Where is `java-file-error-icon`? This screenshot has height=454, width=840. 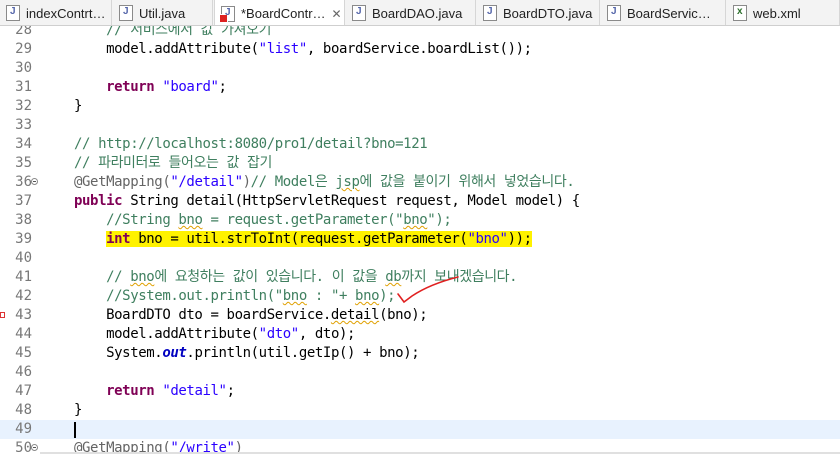 java-file-error-icon is located at coordinates (227, 14).